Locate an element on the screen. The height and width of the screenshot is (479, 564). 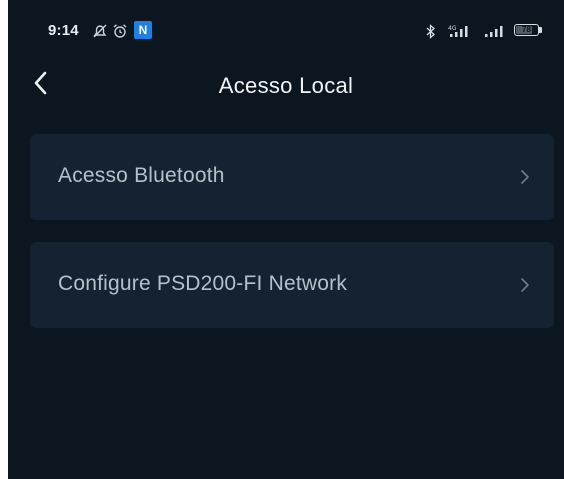
item-label: Configure PSD200-FI Network is located at coordinates (203, 283).